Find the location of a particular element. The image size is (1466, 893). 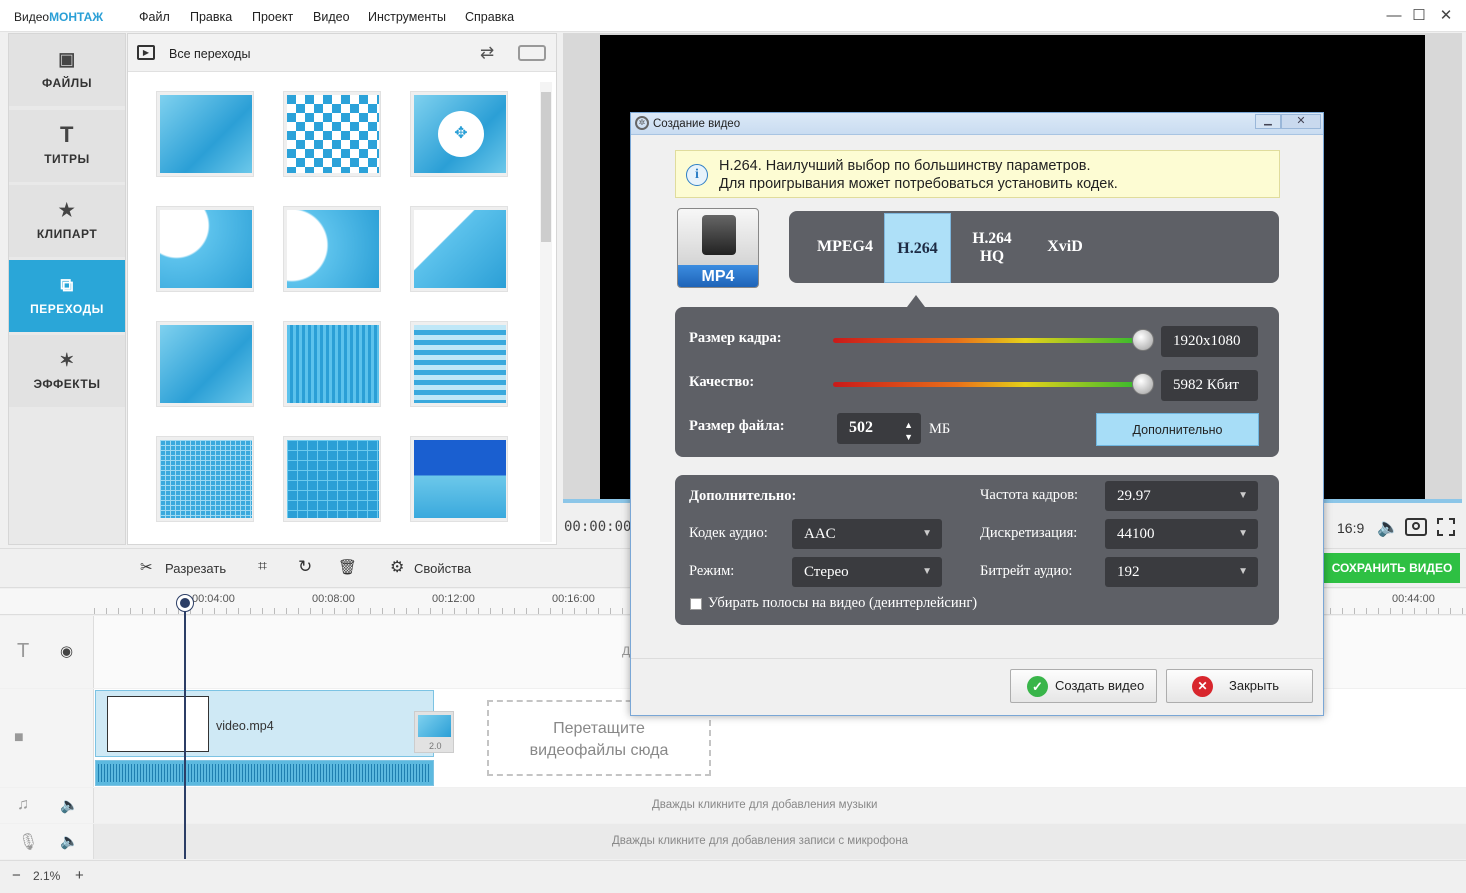

menu-video: Видео is located at coordinates (331, 17).